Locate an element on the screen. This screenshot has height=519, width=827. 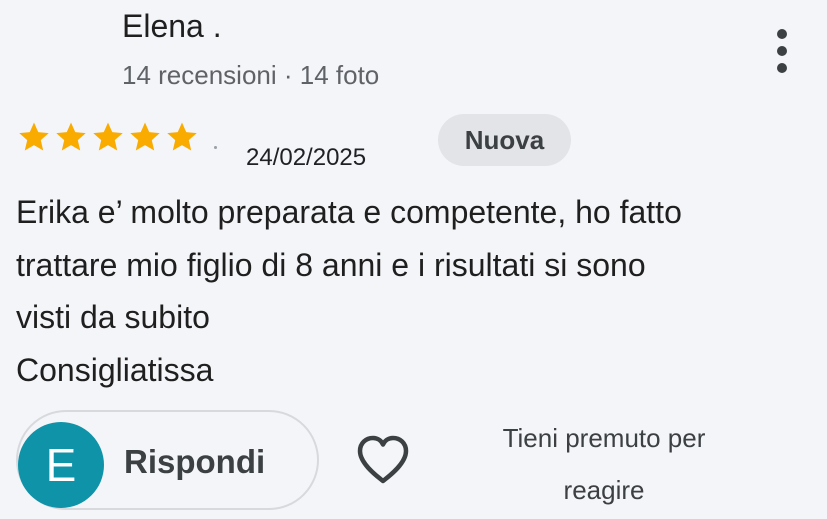
star-rating is located at coordinates (108, 137).